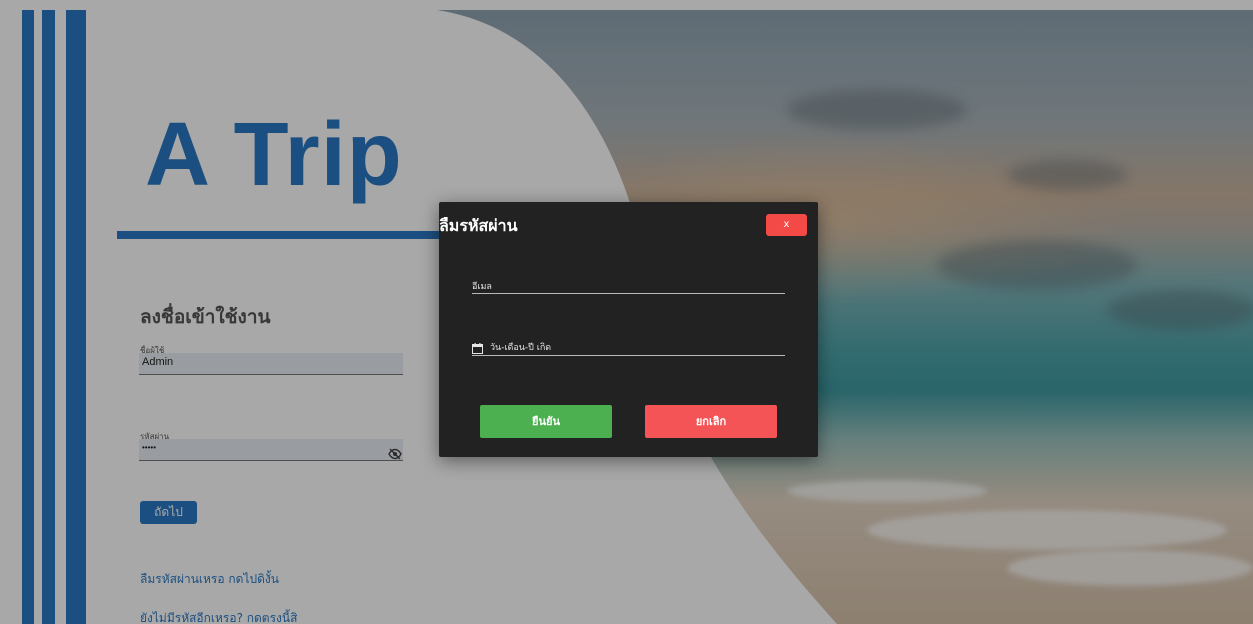  What do you see at coordinates (546, 421) in the screenshot?
I see `confirm-button: ยืนยัน` at bounding box center [546, 421].